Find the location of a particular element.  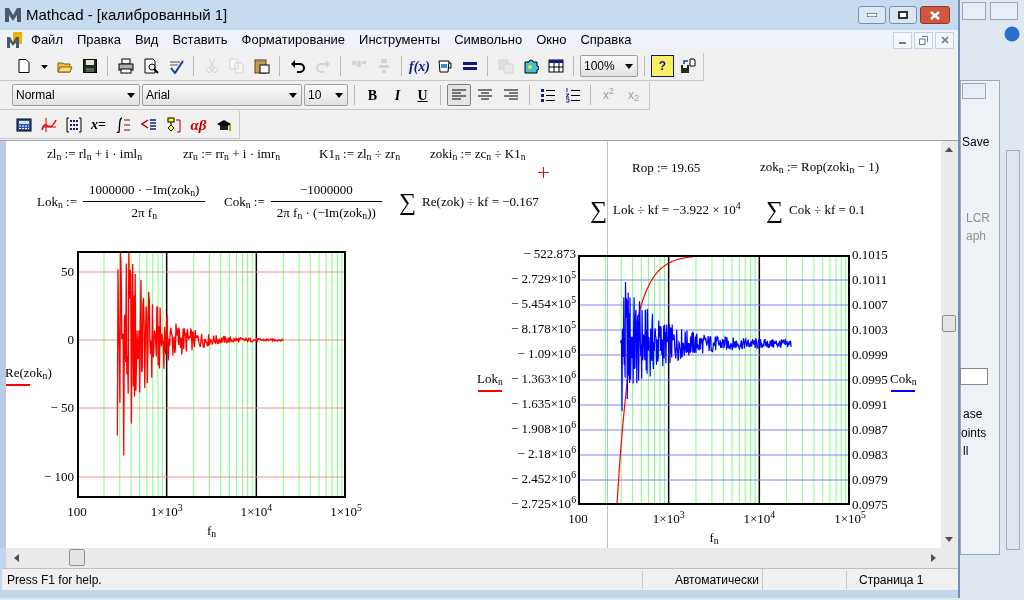

axis-tick-label: 0.0999 is located at coordinates (870, 355).